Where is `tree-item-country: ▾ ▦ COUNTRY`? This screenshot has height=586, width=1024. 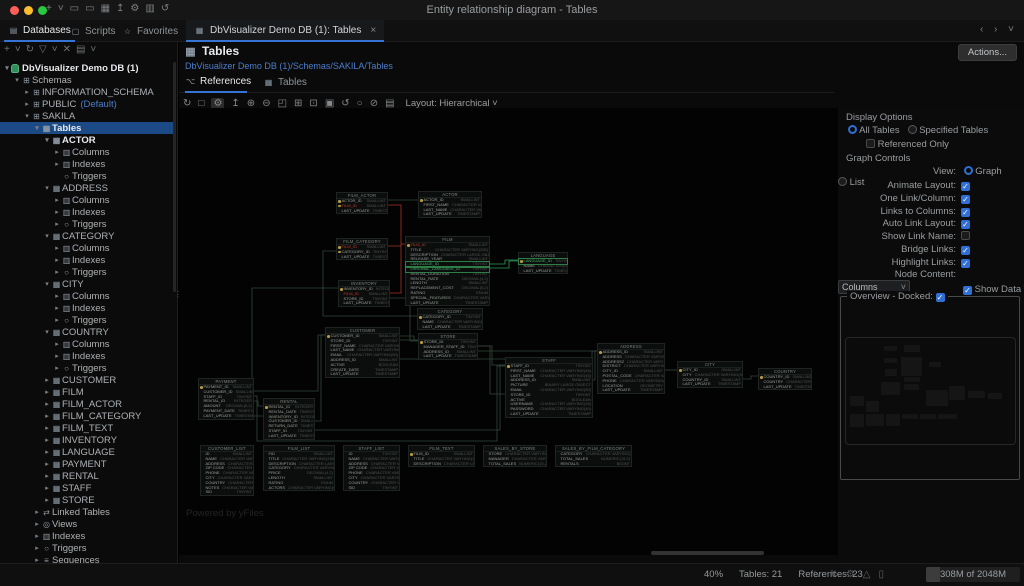 tree-item-country: ▾ ▦ COUNTRY is located at coordinates (87, 332).